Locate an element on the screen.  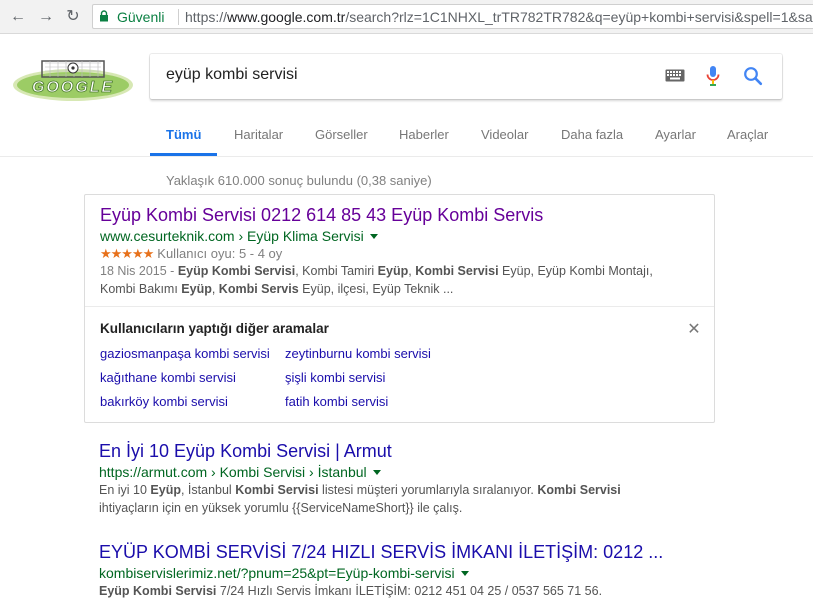
keyboard-icon is located at coordinates (675, 75).